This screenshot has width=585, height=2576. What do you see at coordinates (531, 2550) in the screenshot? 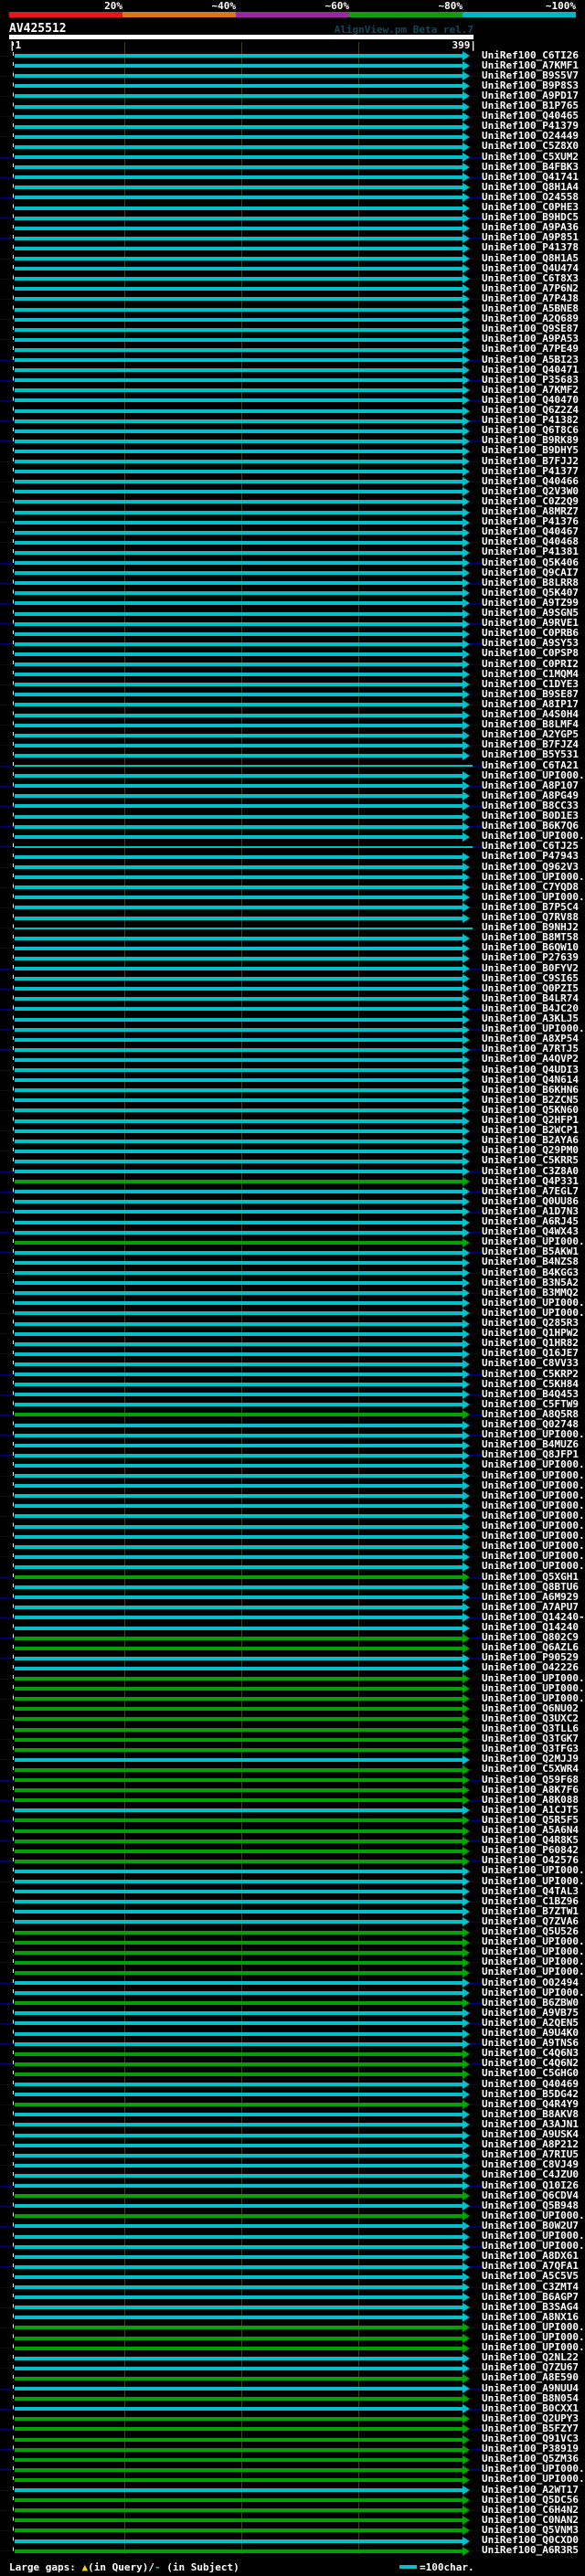
I see `hit-label: UniRef100_A6R3R5` at bounding box center [531, 2550].